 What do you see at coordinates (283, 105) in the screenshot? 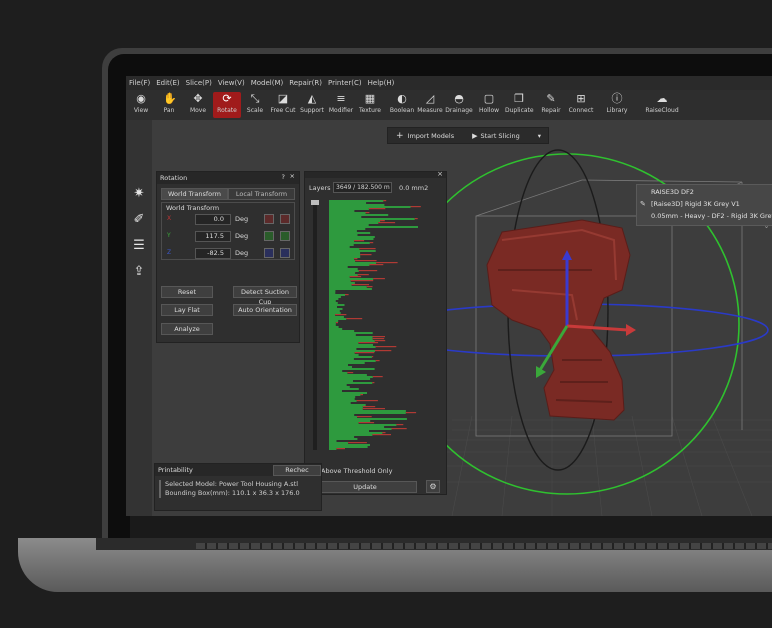
I see `tool-free-cut-button: ◪ Free Cut` at bounding box center [283, 105].